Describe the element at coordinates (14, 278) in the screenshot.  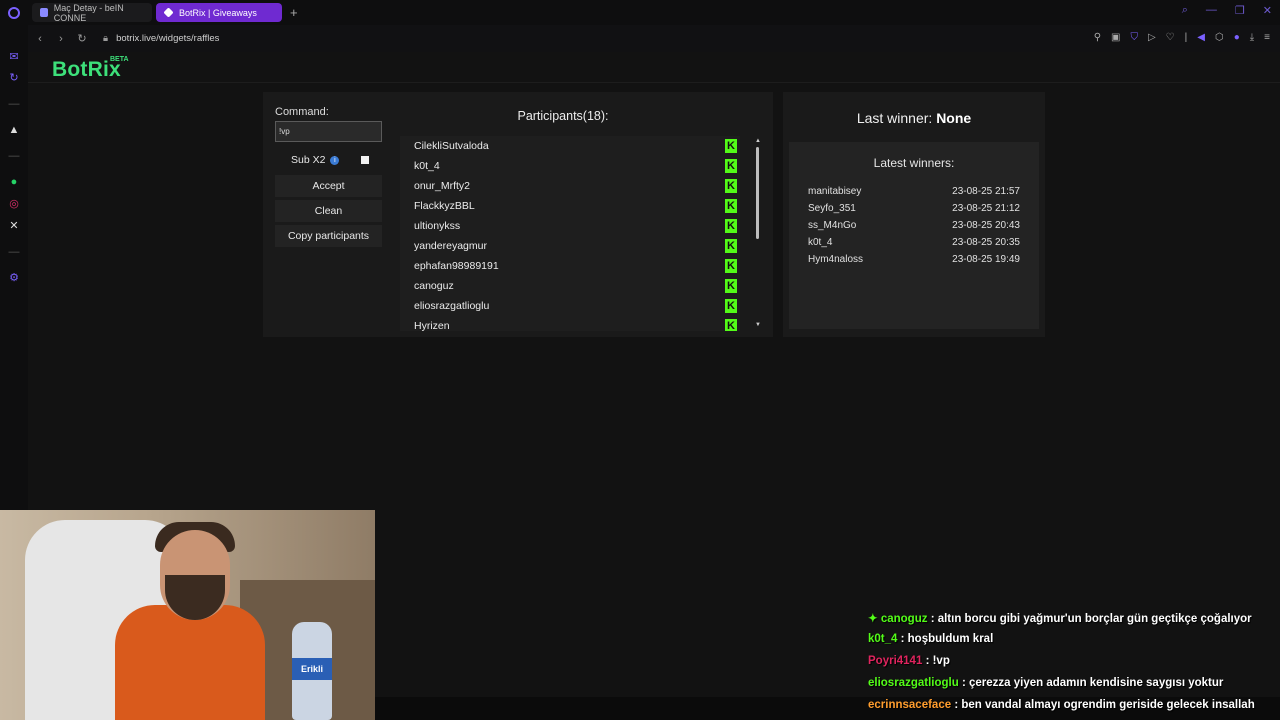
I see `settings-gear-icon: ⚙` at that location.